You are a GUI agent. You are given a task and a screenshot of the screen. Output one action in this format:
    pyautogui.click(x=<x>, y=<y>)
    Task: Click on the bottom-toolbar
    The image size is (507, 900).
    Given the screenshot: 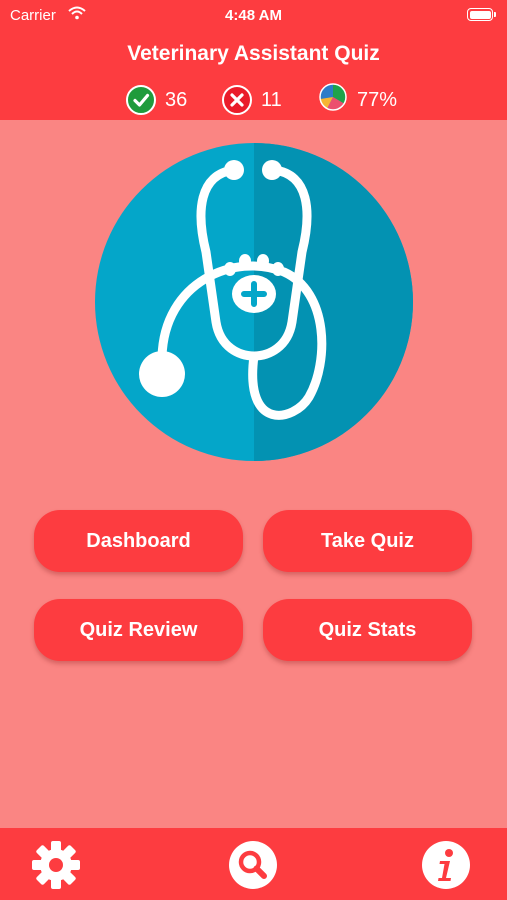 What is the action you would take?
    pyautogui.click(x=253, y=864)
    